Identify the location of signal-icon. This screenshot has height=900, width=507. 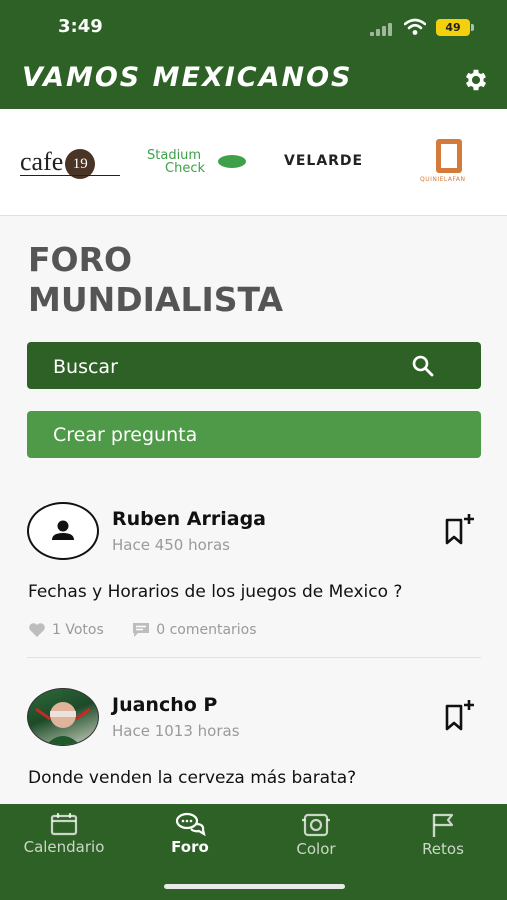
(383, 29).